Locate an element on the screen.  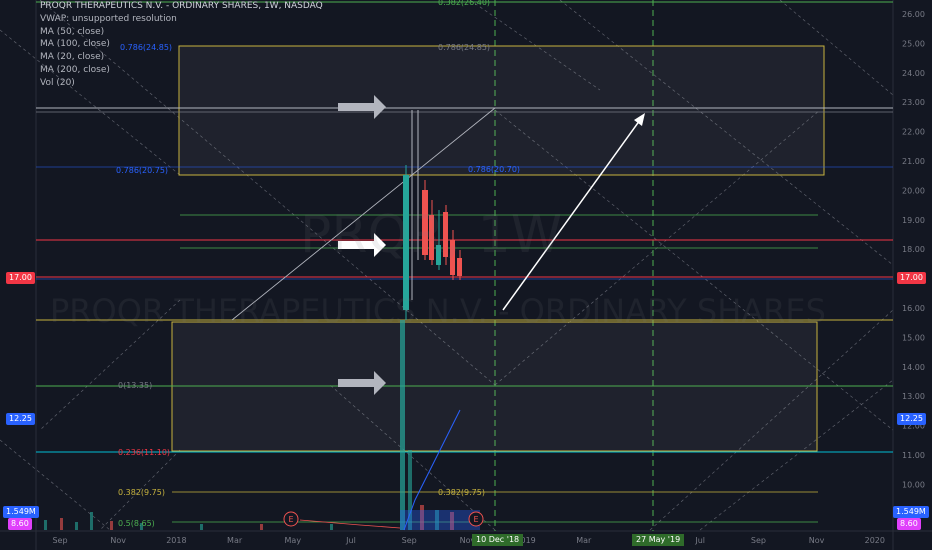
svg-text: 0.236(11.10) is located at coordinates (144, 452).